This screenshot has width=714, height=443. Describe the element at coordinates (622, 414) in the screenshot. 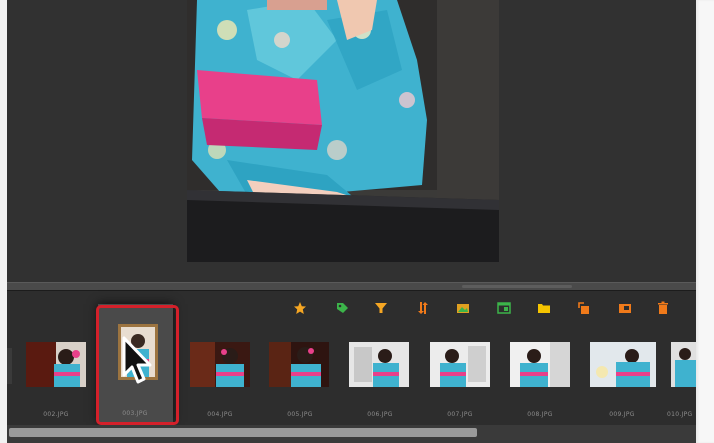

I see `thumbnail-filename: 009.JPG` at that location.